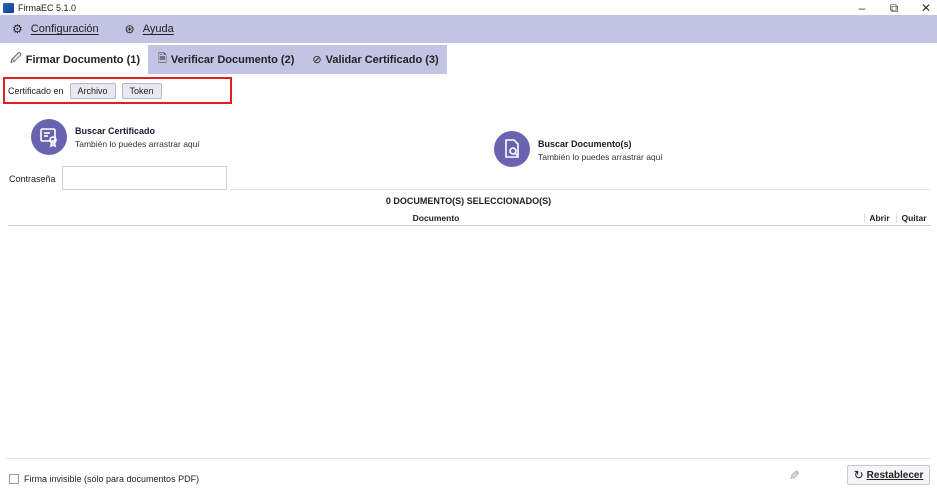  Describe the element at coordinates (794, 476) in the screenshot. I see `pencil-icon: ✎` at that location.